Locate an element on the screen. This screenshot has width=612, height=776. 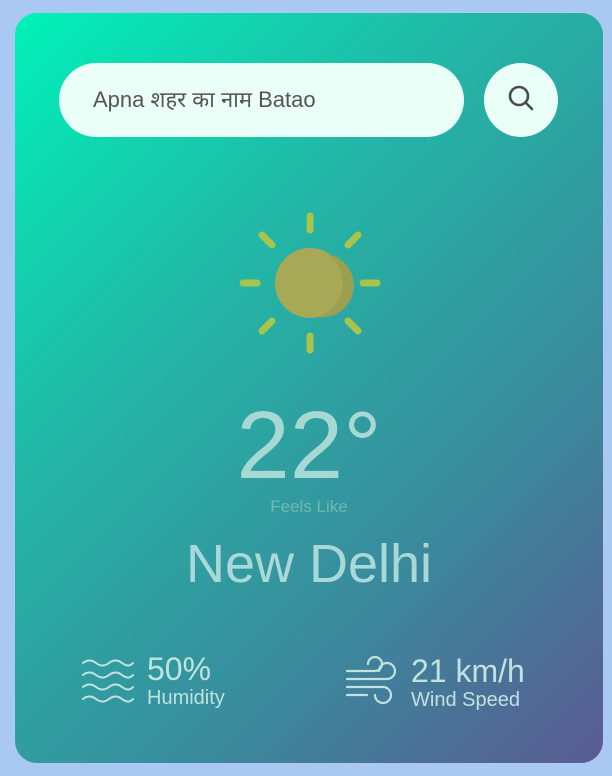
search-bar is located at coordinates (261, 100).